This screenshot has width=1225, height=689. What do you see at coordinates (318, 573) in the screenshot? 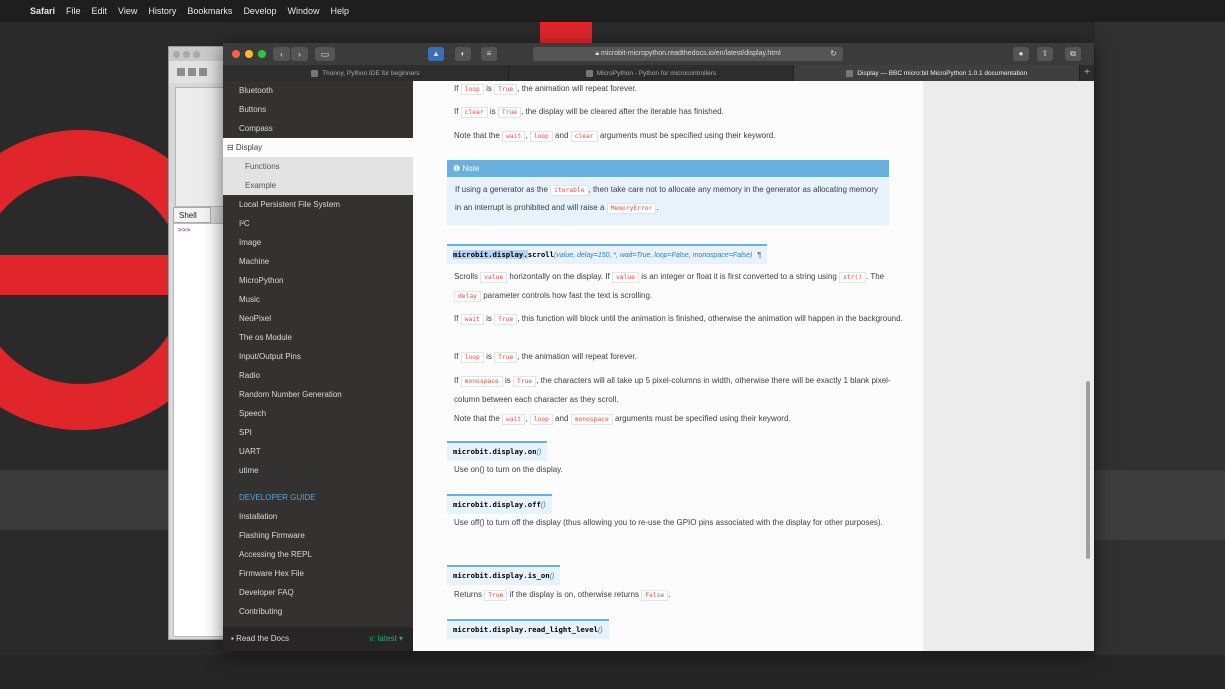
I see `nav-item-firmware-hex: Firmware Hex File` at bounding box center [318, 573].